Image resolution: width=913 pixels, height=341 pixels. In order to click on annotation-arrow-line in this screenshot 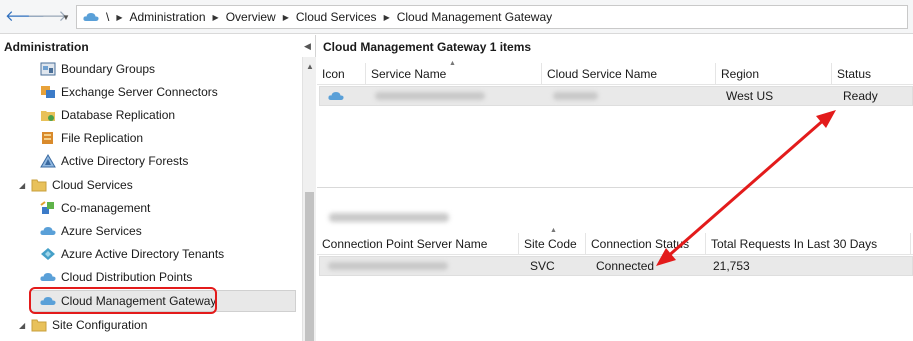, I will do `click(746, 188)`.